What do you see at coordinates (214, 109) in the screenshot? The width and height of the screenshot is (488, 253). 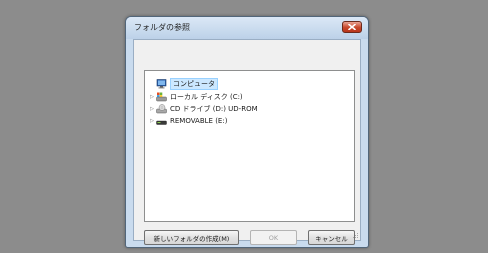 I see `tree-item-label: CD ドライブ (D:) UD-ROM` at bounding box center [214, 109].